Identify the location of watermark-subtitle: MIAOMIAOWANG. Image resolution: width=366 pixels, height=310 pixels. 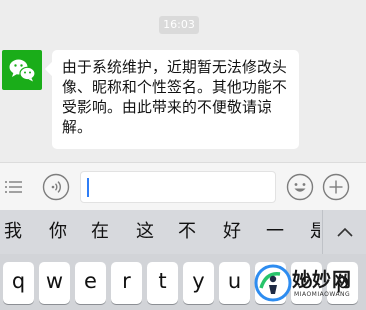
(322, 294).